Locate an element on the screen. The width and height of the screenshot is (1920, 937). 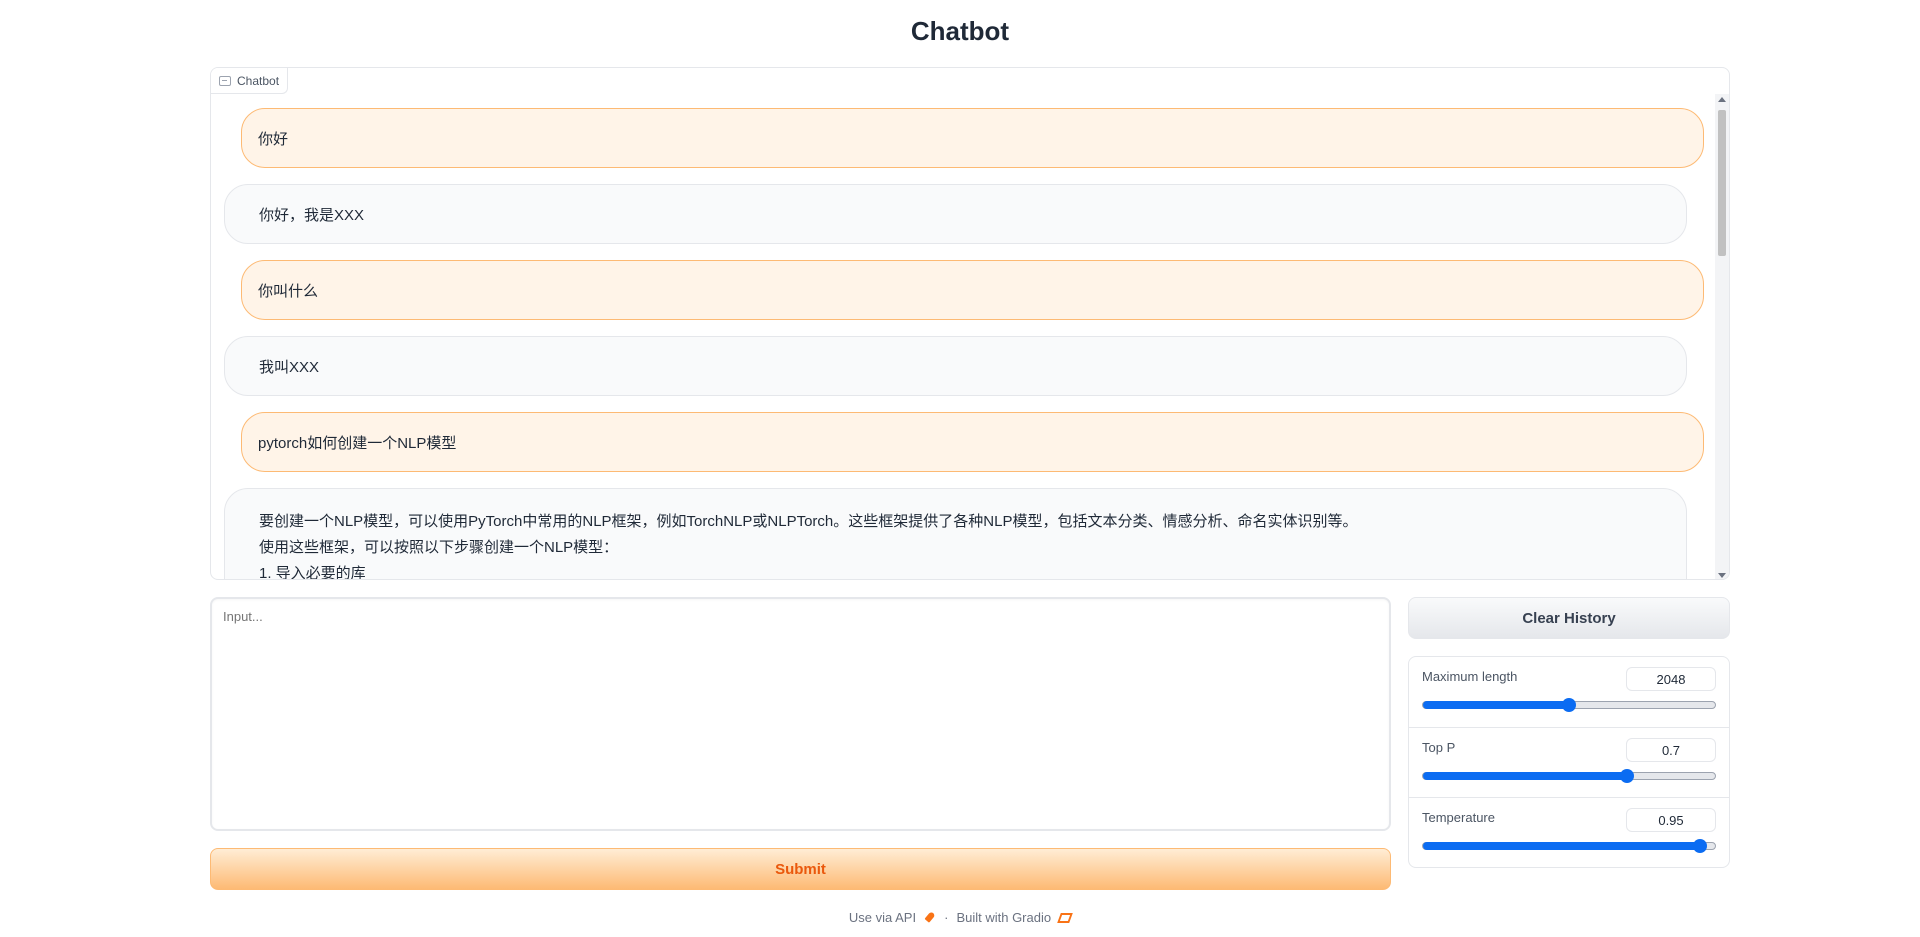
temperature-slider is located at coordinates (1569, 846).